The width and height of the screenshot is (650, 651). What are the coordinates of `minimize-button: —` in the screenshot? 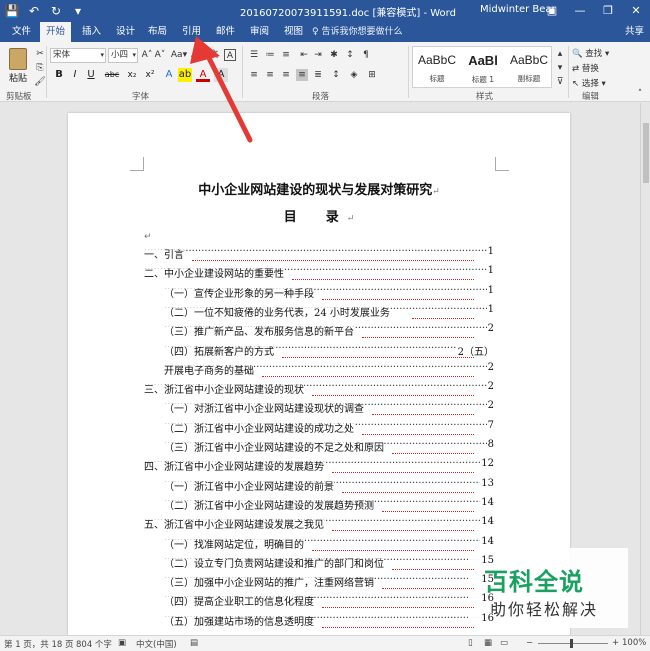 It's located at (580, 11).